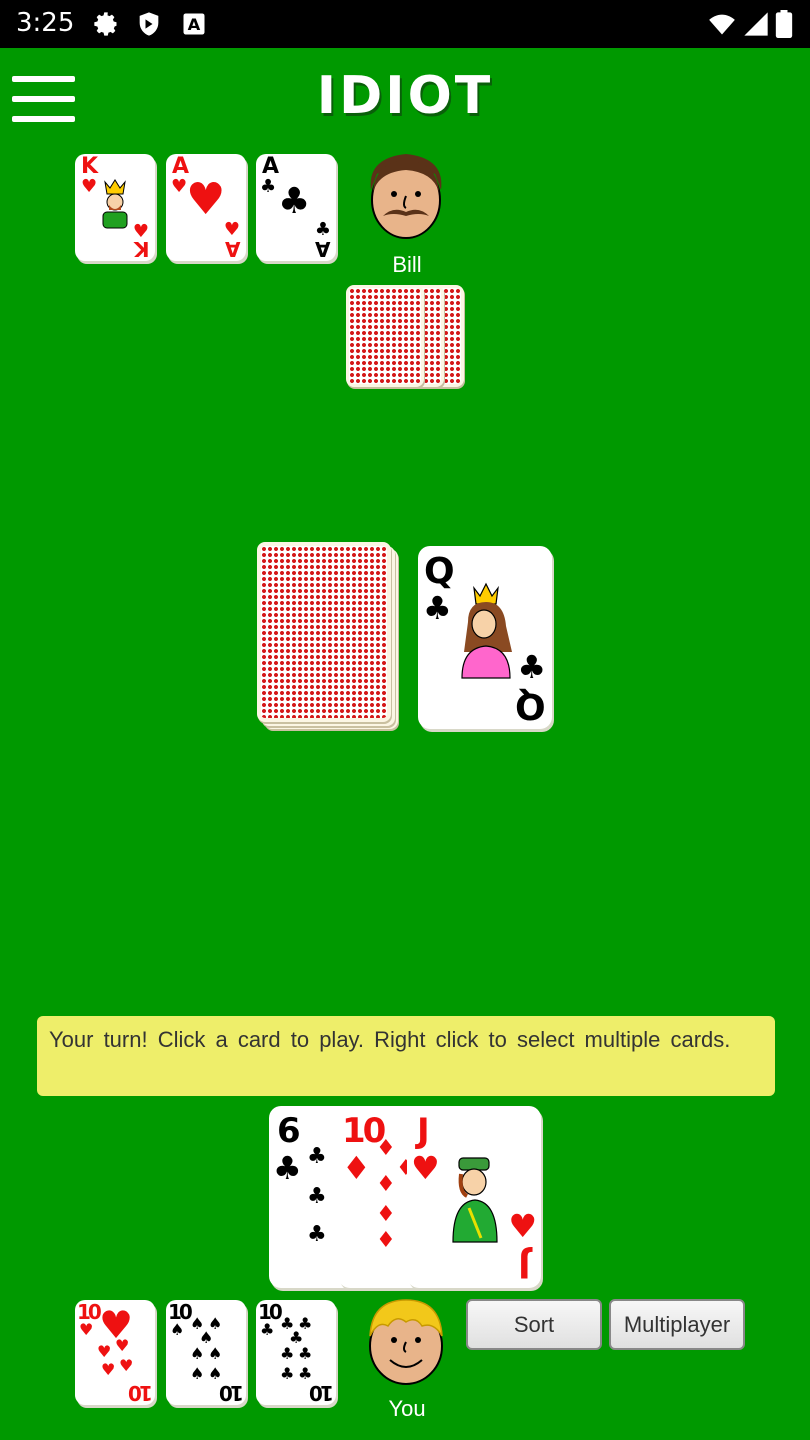 The height and width of the screenshot is (1440, 810). Describe the element at coordinates (296, 1352) in the screenshot. I see `player-card-10-clubs: 10 ♣ ♣ ♣ ♣ ♣ ♣ ♣ ♣ 10` at that location.